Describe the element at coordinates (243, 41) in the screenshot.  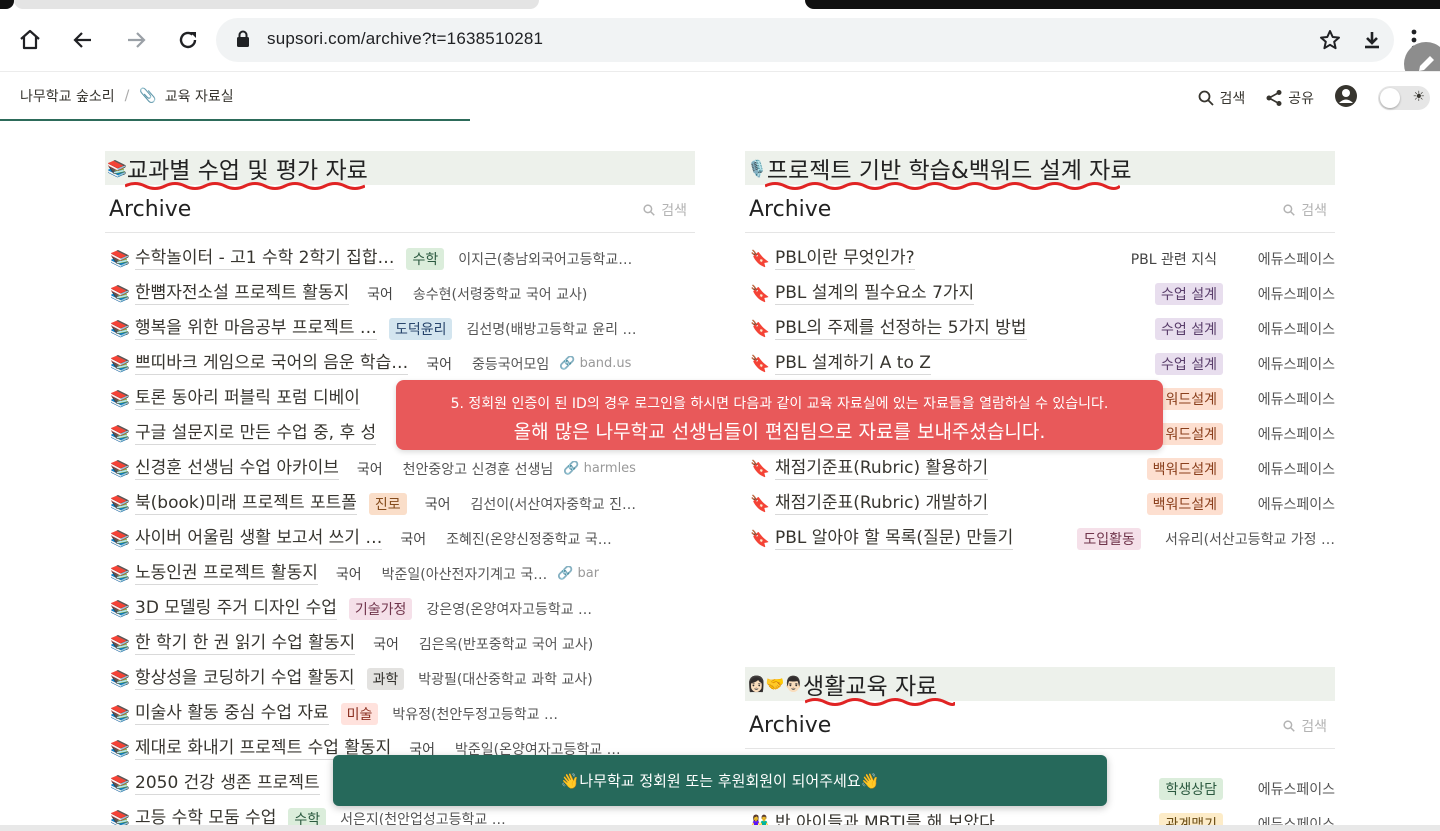
I see `lock-icon` at that location.